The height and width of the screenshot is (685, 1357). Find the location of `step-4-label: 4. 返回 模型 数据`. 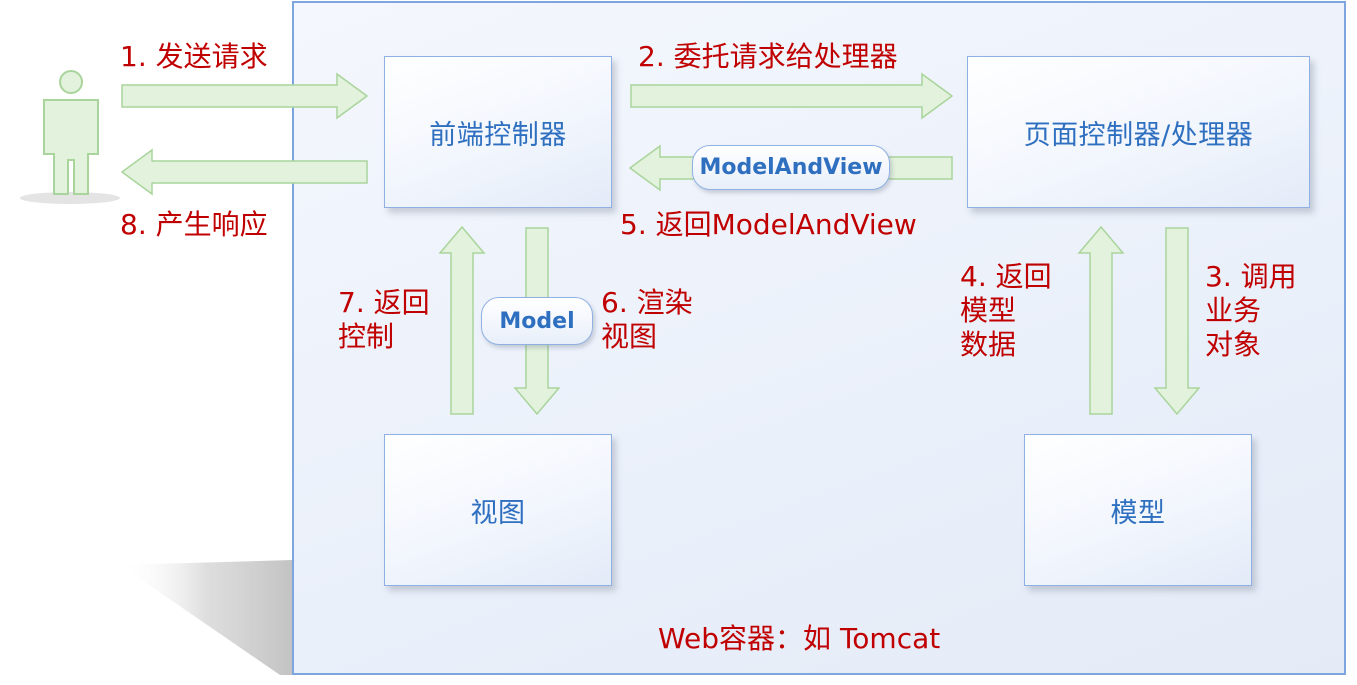

step-4-label: 4. 返回 模型 数据 is located at coordinates (1006, 310).